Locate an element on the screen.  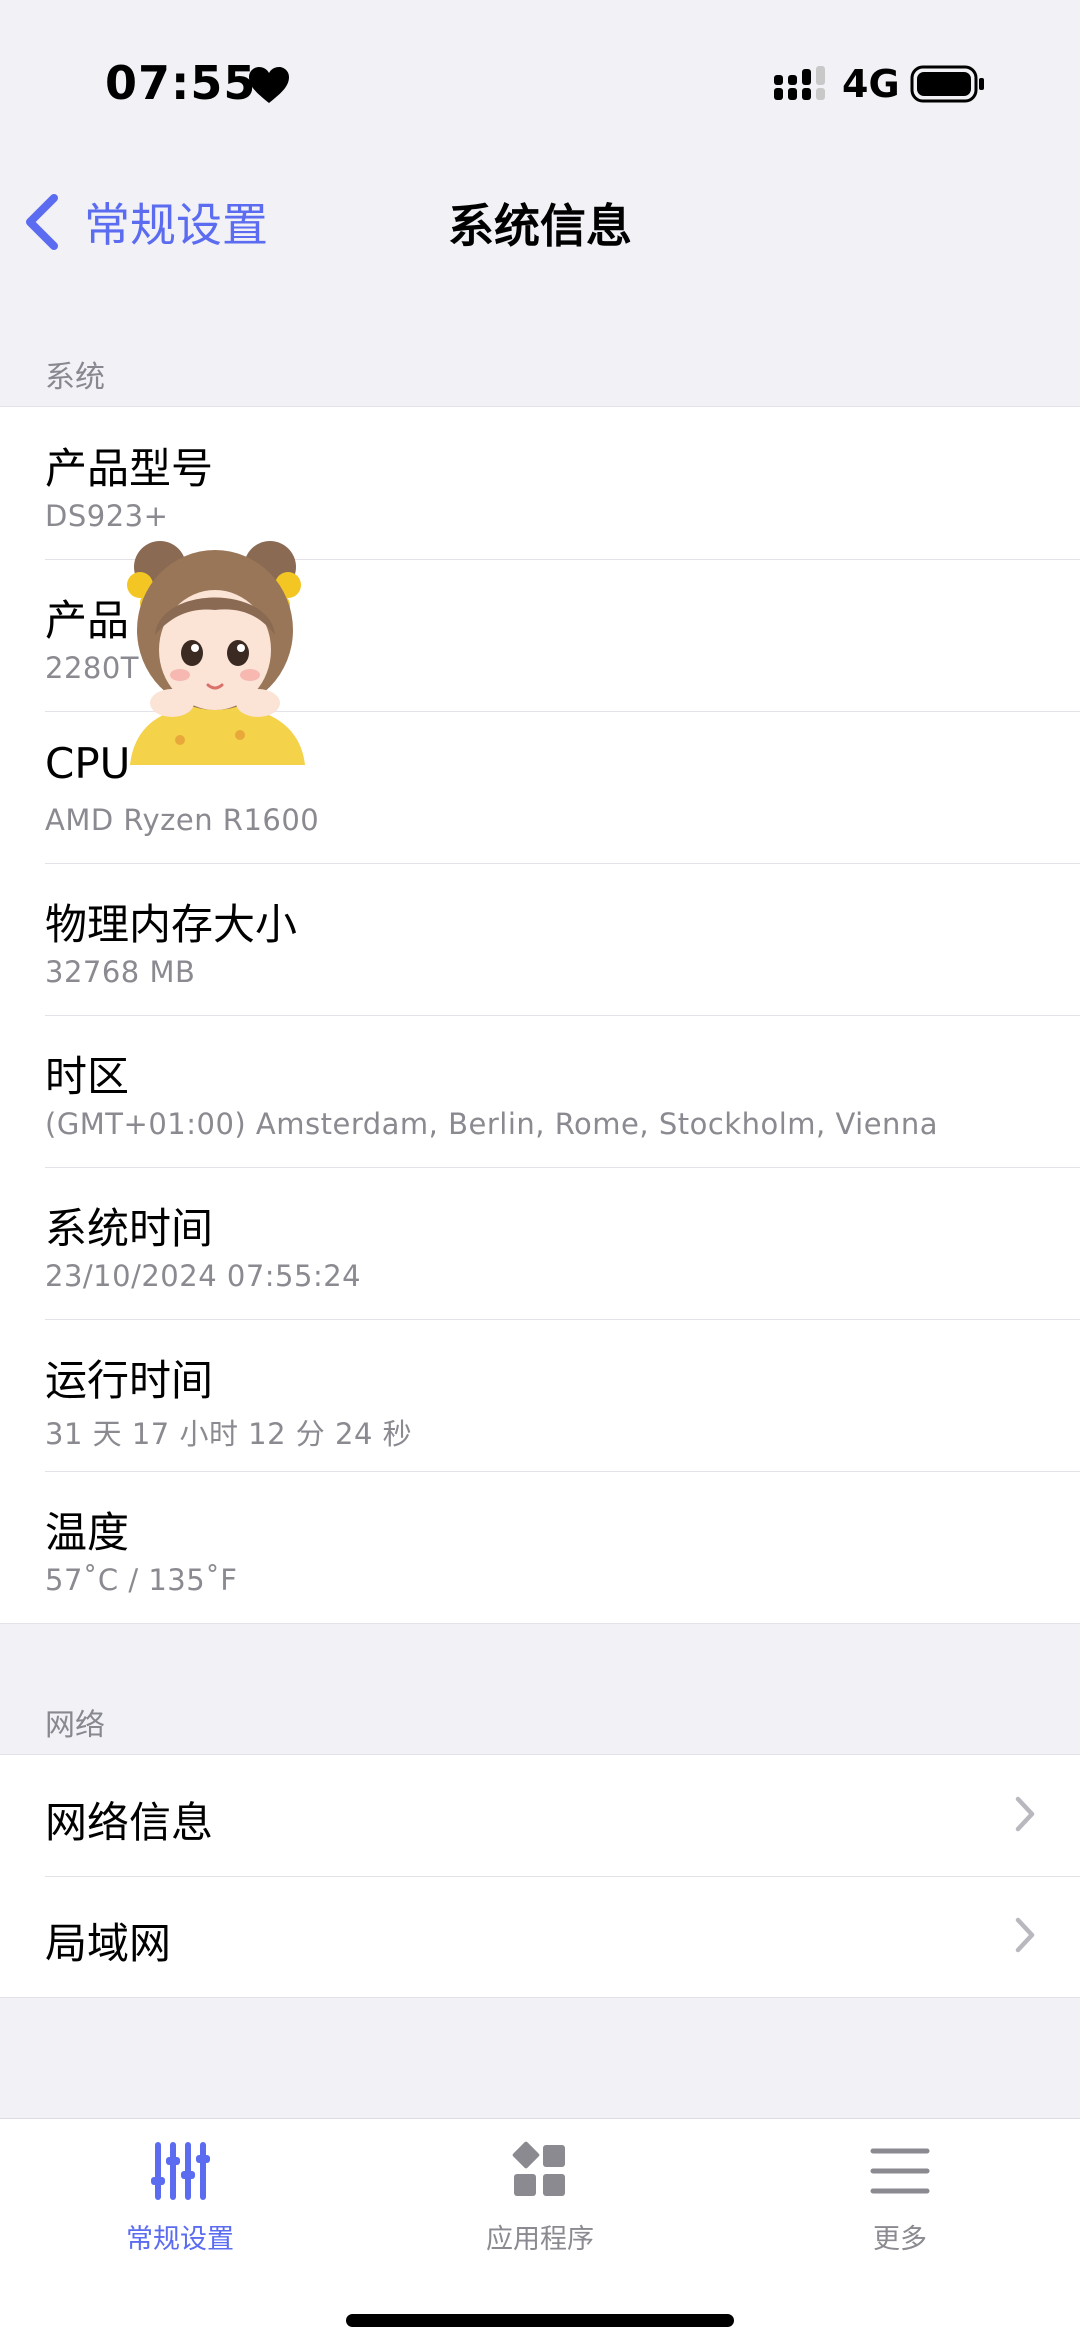
row-value: AMD Ryzen R1600 is located at coordinates (182, 820).